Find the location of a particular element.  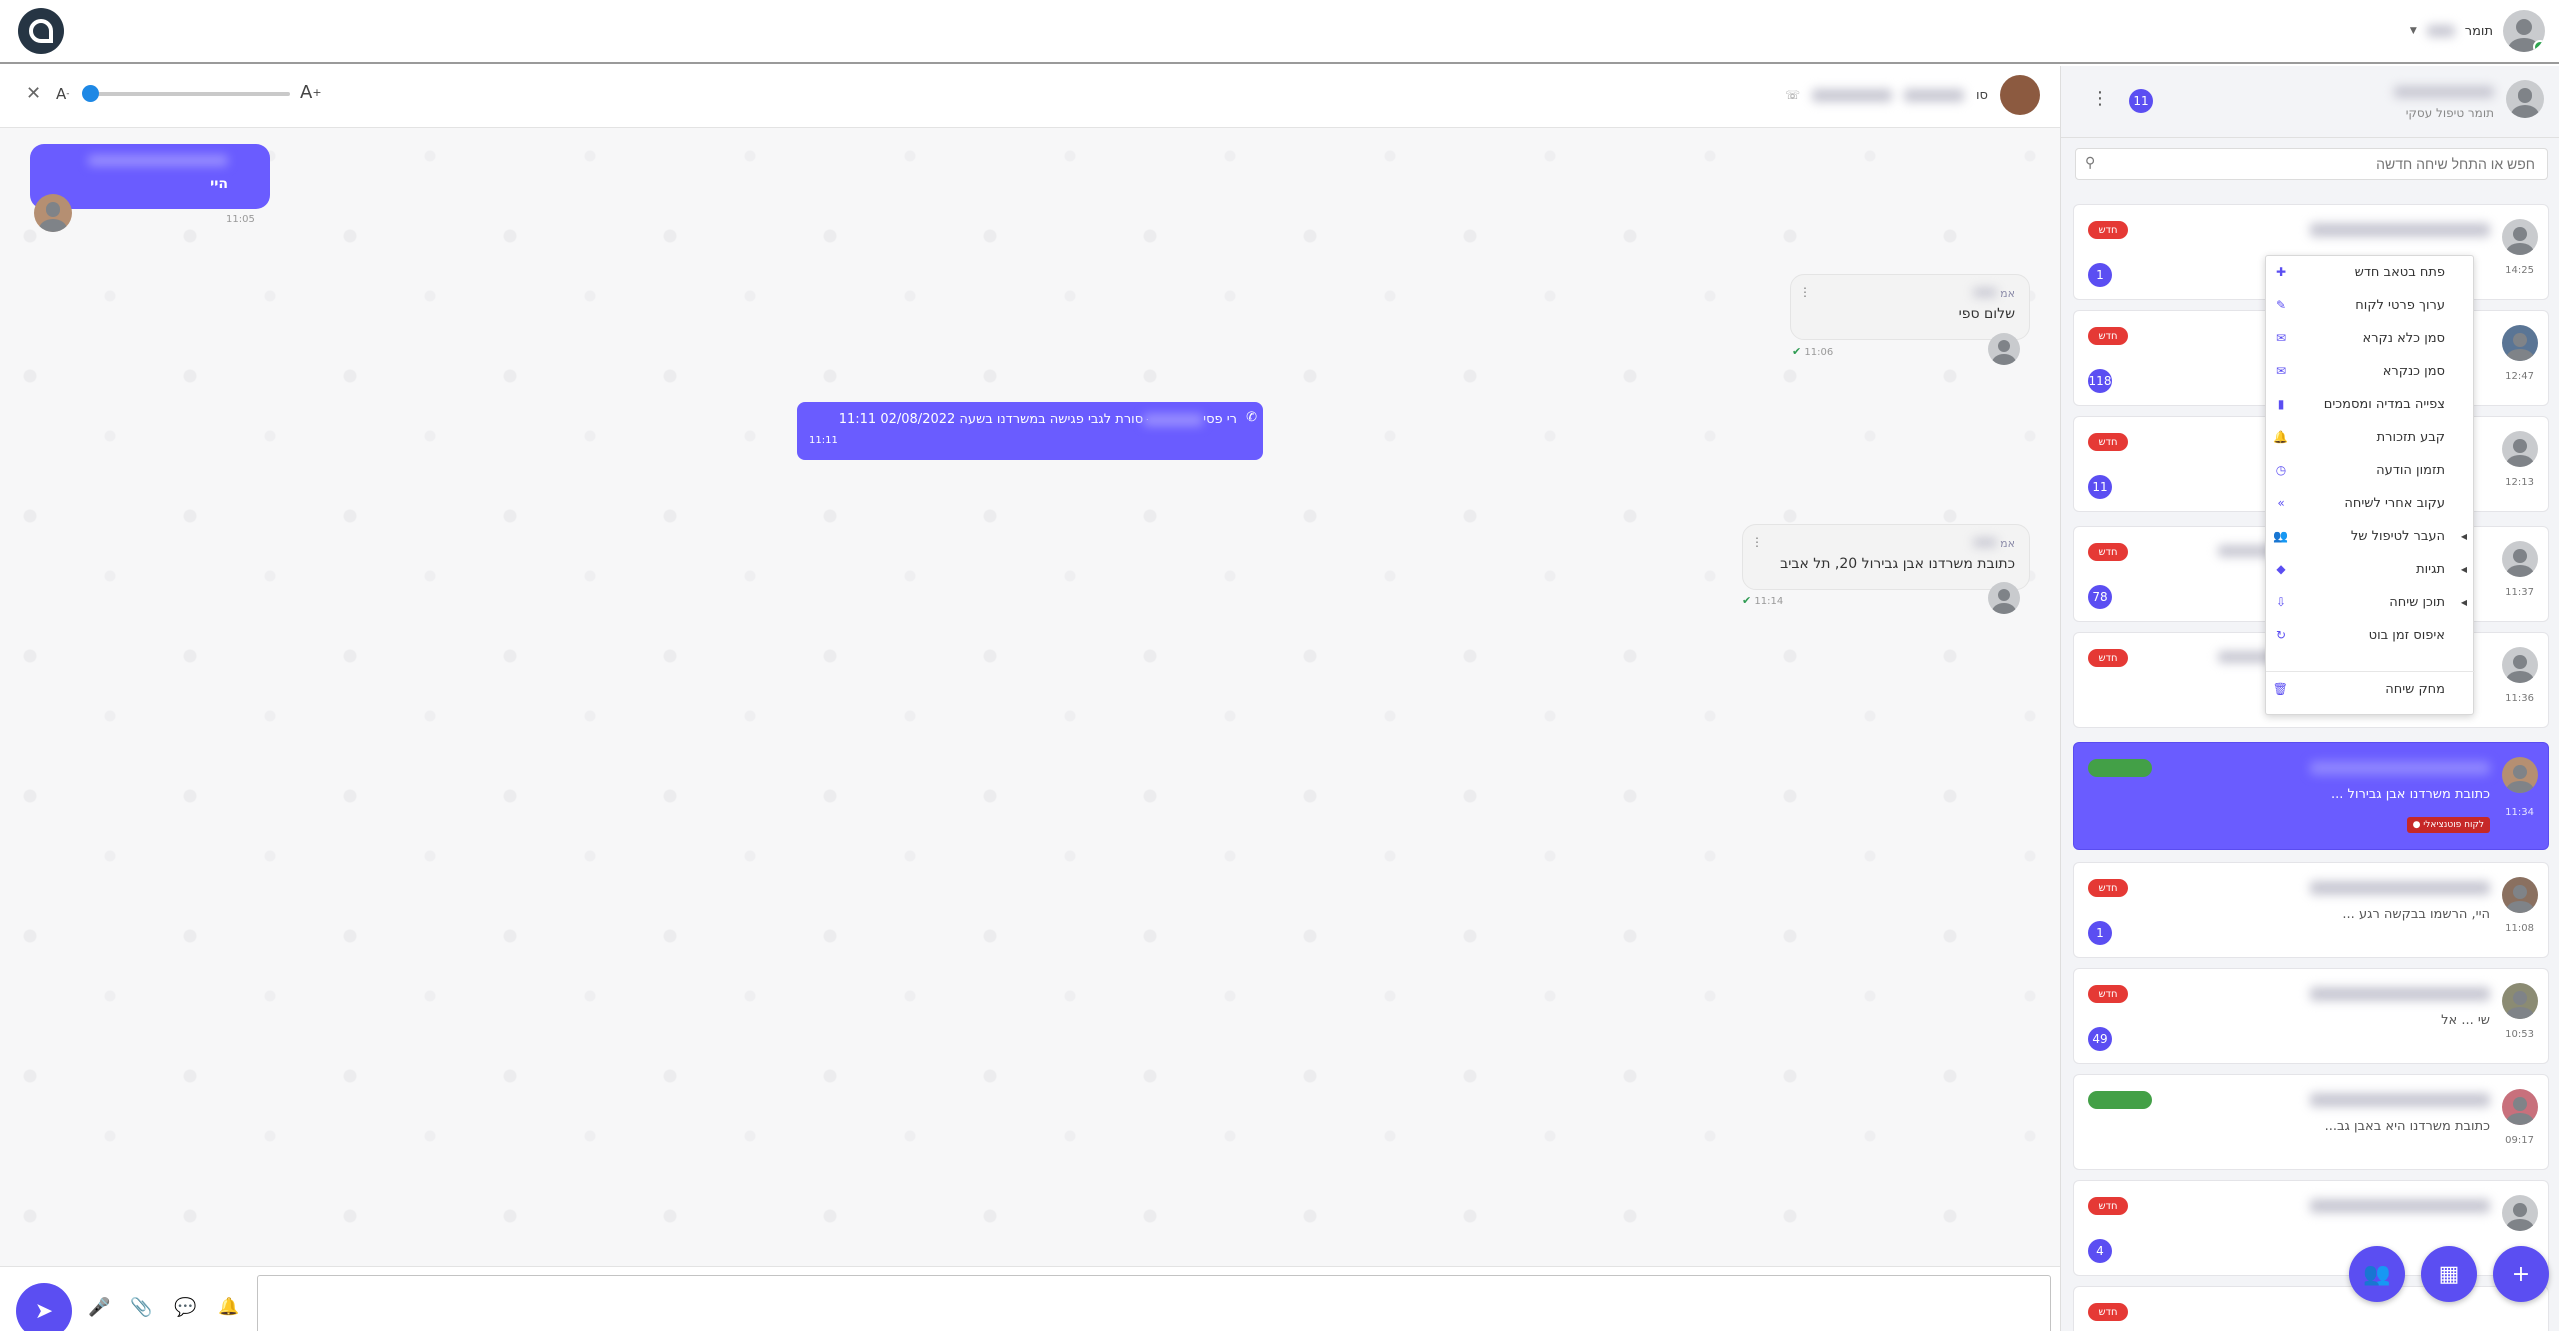

menu-item-mark-unread: ✉ סמן כלא נקרא is located at coordinates (2368, 338).